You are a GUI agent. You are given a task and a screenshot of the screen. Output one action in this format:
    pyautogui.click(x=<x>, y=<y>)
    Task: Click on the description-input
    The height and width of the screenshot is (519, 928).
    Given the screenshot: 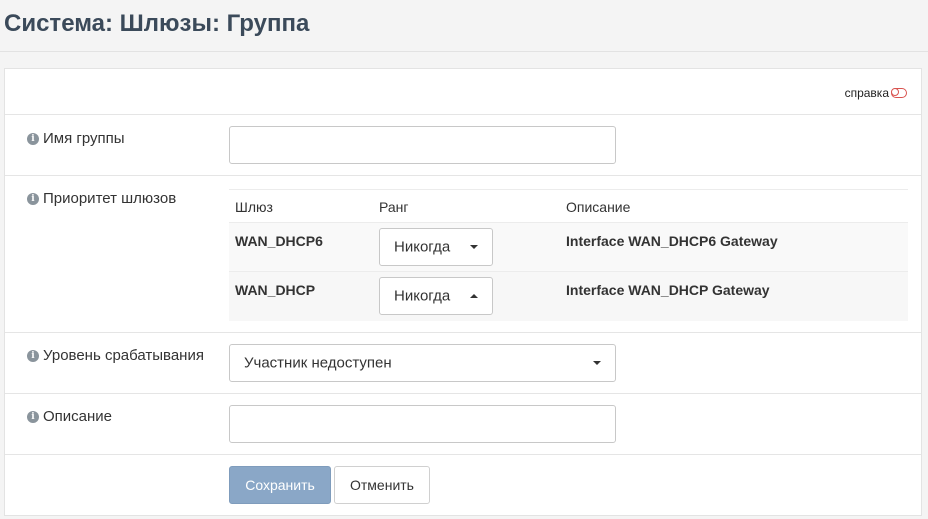 What is the action you would take?
    pyautogui.click(x=422, y=424)
    